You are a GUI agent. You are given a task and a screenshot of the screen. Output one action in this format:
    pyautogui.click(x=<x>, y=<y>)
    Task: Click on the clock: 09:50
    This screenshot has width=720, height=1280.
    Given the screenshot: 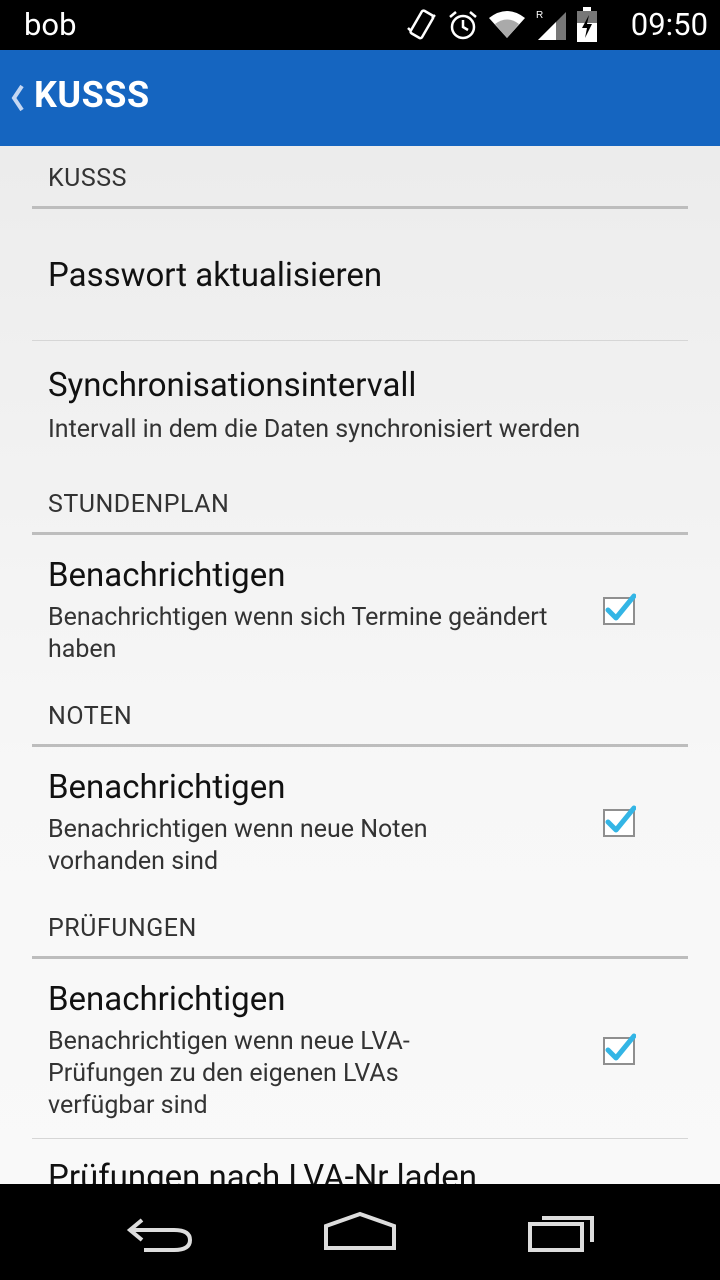 What is the action you would take?
    pyautogui.click(x=669, y=24)
    